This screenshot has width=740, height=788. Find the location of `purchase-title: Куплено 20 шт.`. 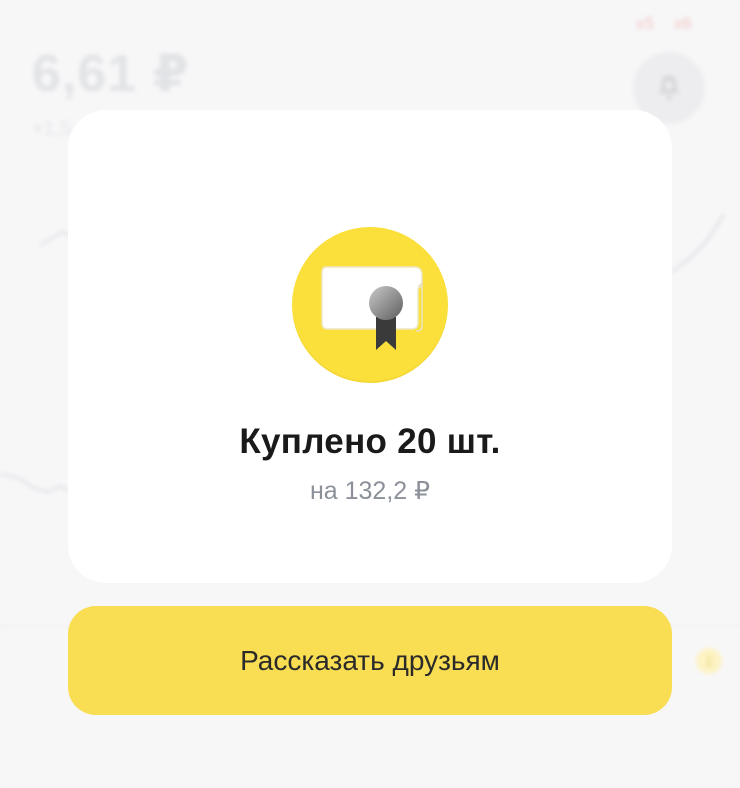

purchase-title: Куплено 20 шт. is located at coordinates (370, 441).